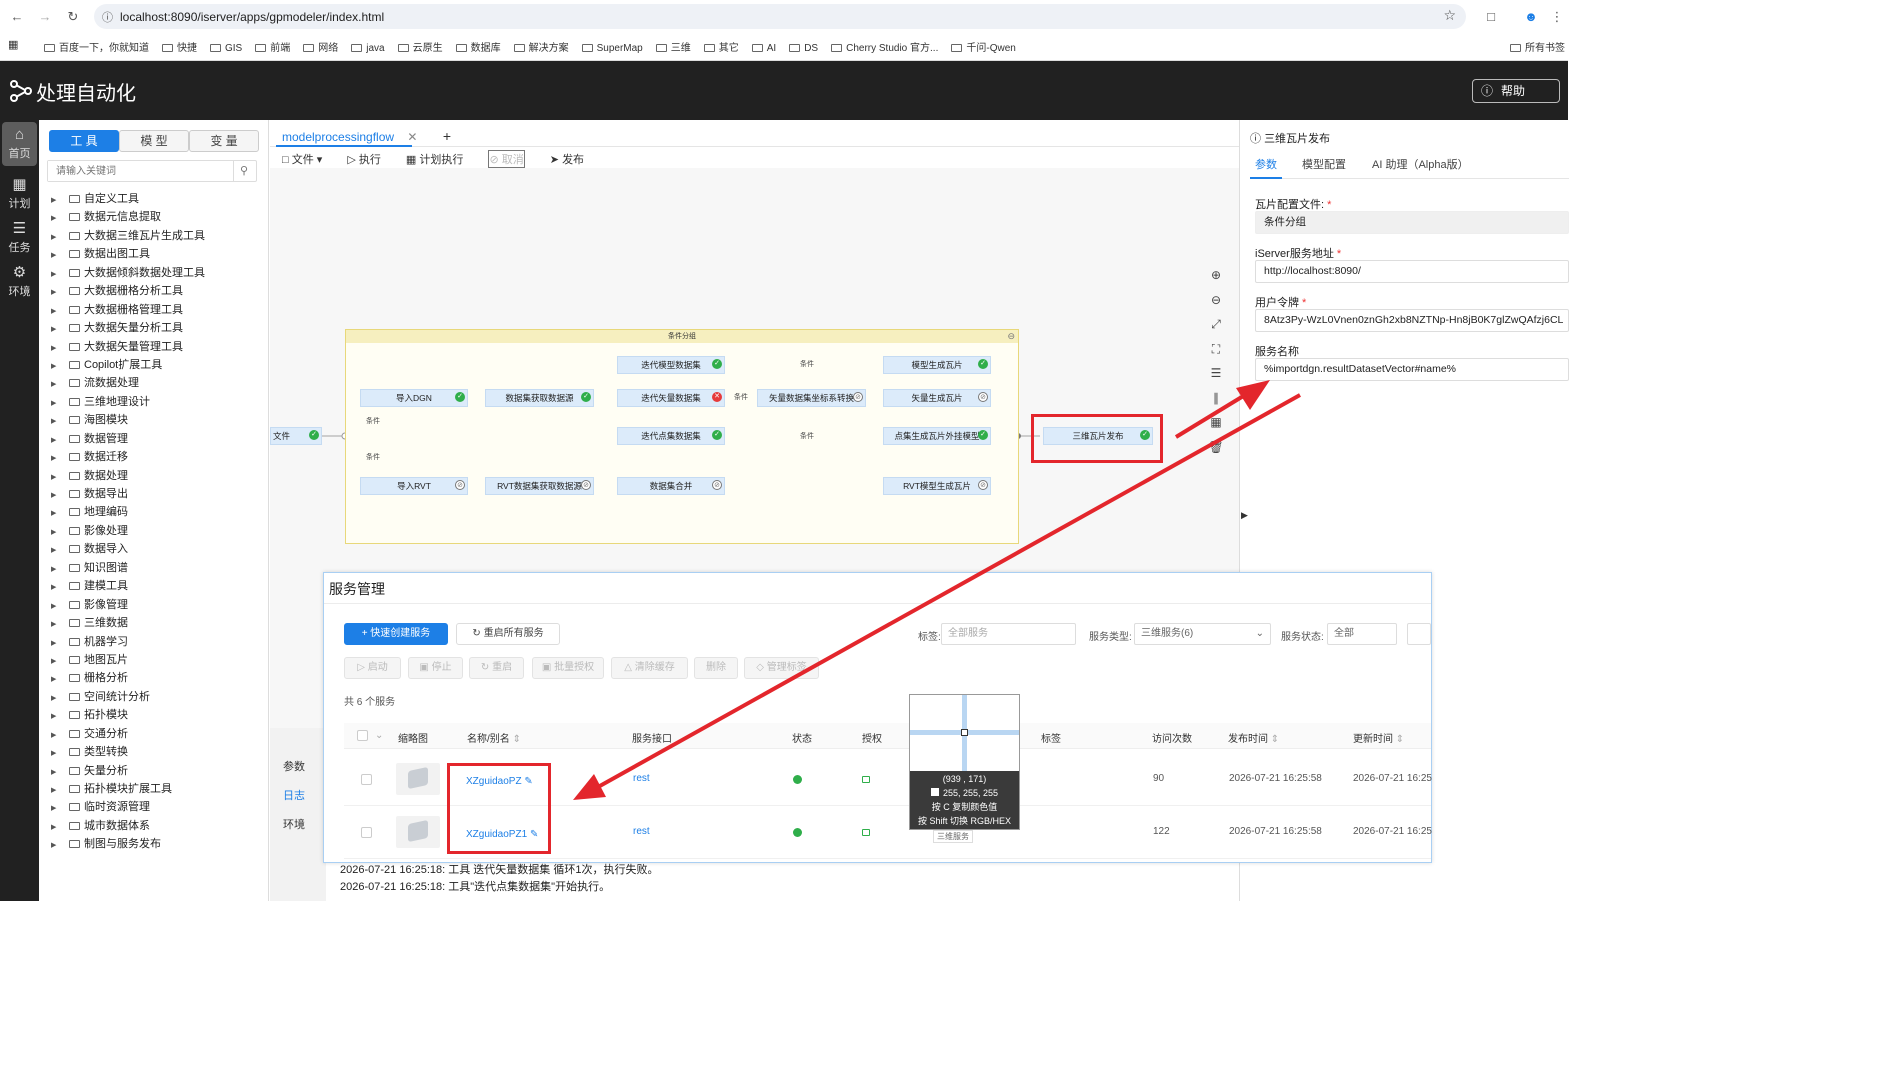  I want to click on lock-icon, so click(866, 779).